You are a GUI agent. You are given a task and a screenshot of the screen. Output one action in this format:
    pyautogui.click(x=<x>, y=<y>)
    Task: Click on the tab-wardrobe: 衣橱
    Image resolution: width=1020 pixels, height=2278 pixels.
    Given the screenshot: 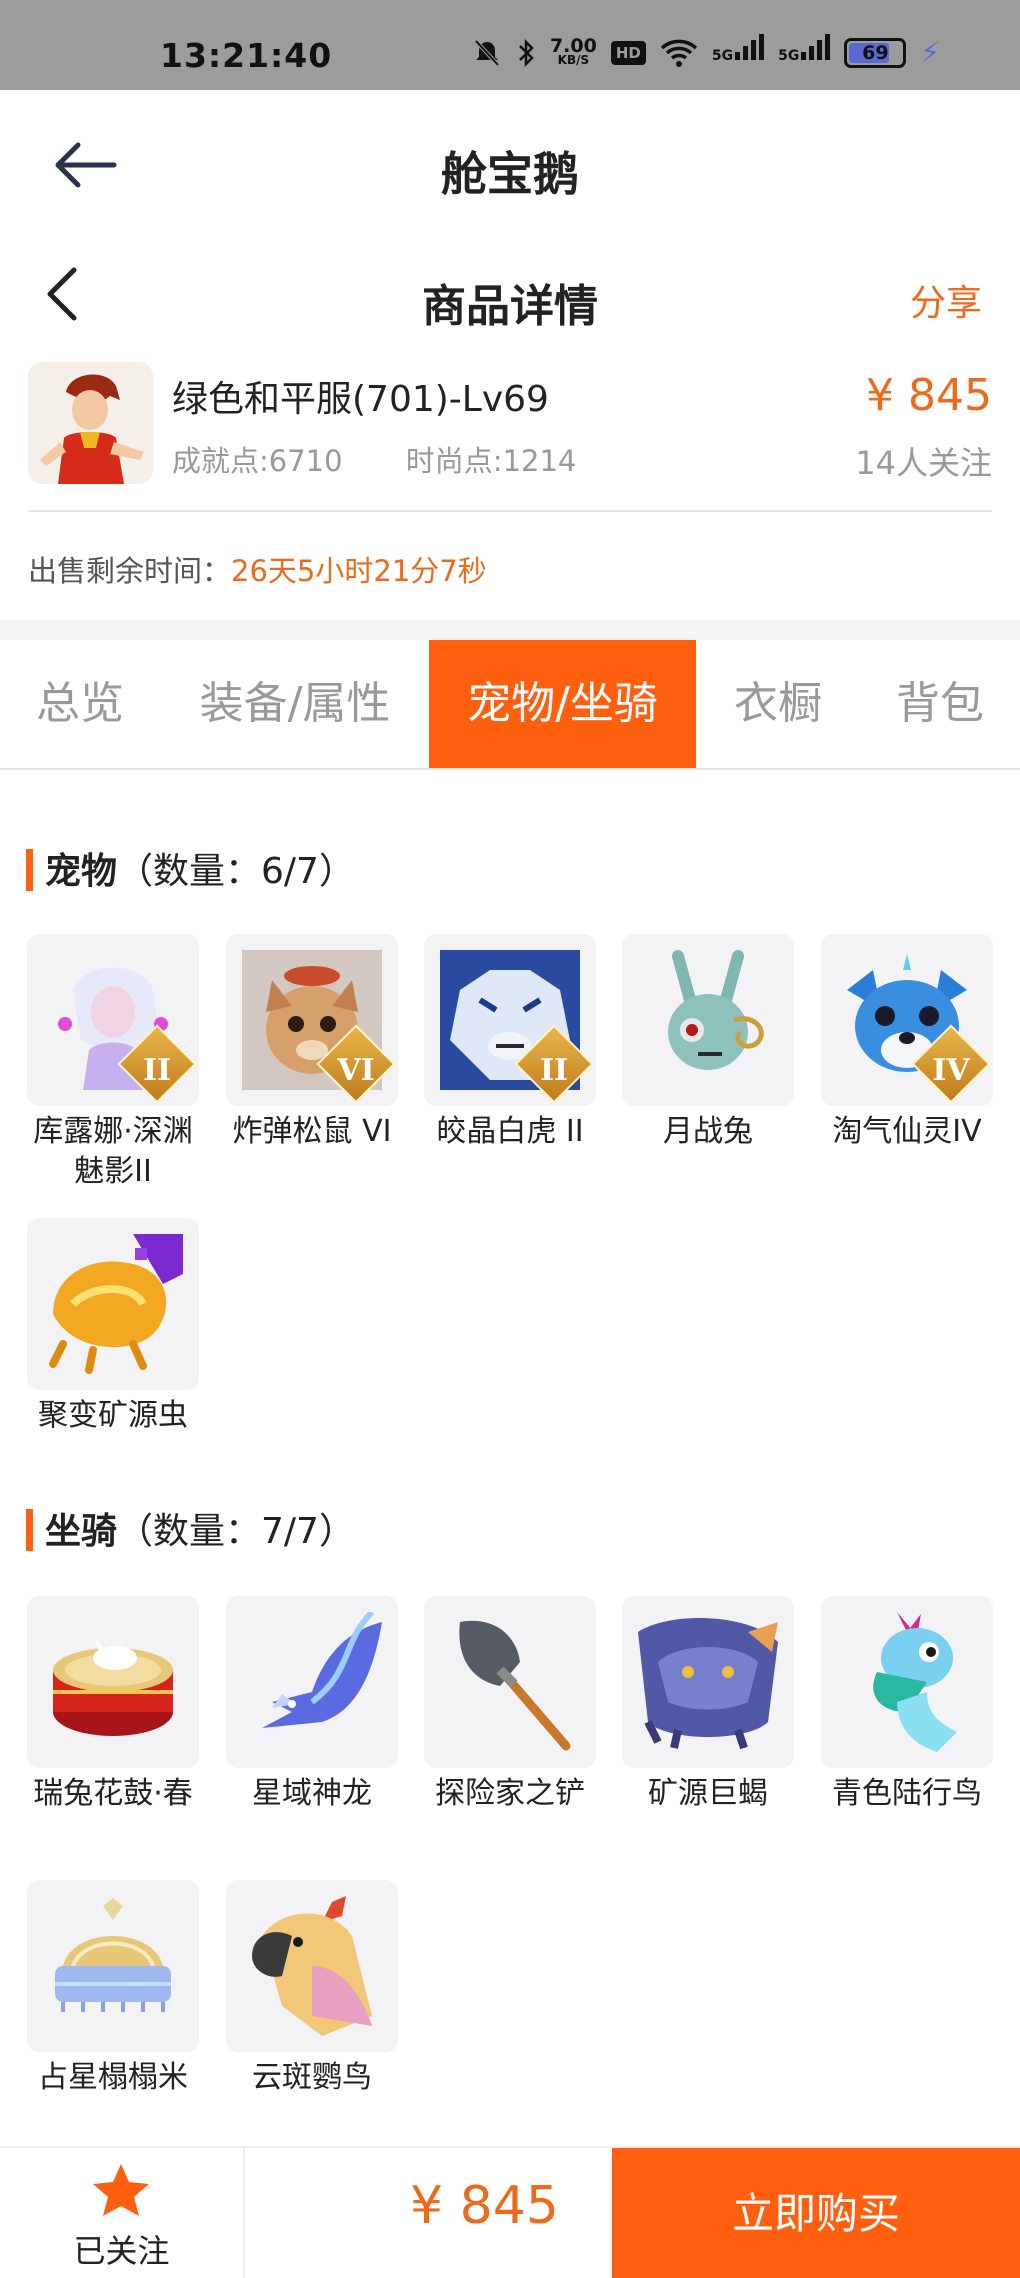 What is the action you would take?
    pyautogui.click(x=778, y=704)
    